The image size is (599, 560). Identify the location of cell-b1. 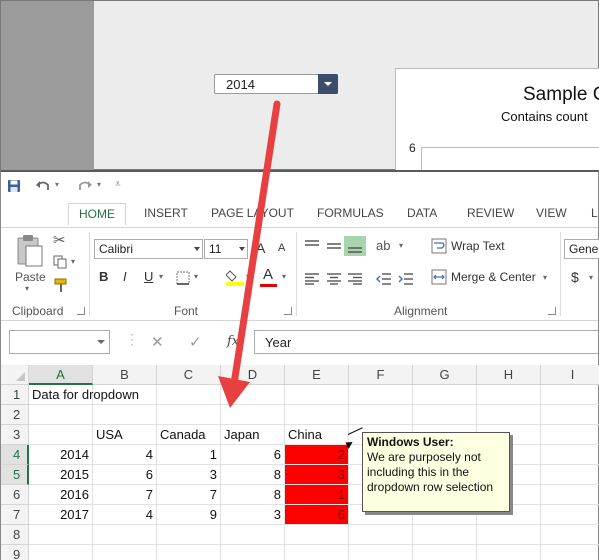
(125, 395).